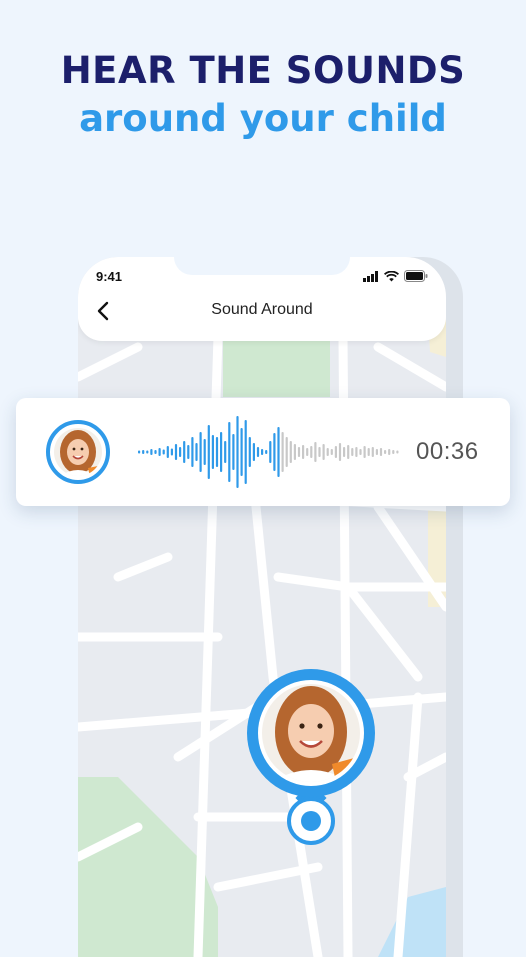 Image resolution: width=526 pixels, height=957 pixels. What do you see at coordinates (262, 278) in the screenshot?
I see `status-bar: 9:41` at bounding box center [262, 278].